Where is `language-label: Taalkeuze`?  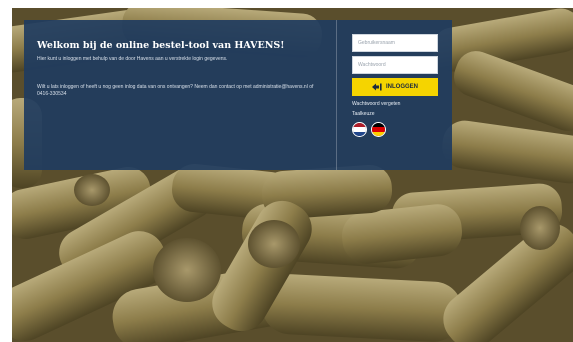 language-label: Taalkeuze is located at coordinates (363, 114).